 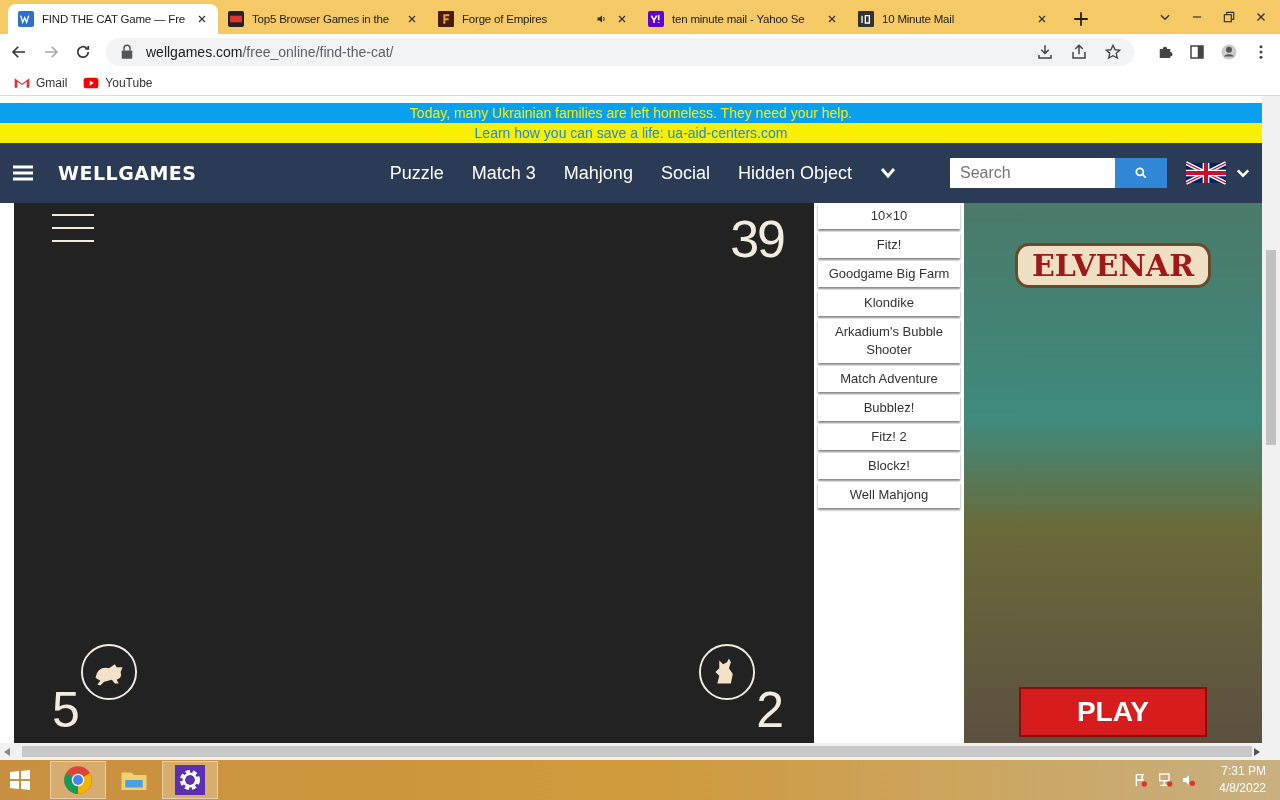 I want to click on right-arrow-icon, so click(x=1256, y=751).